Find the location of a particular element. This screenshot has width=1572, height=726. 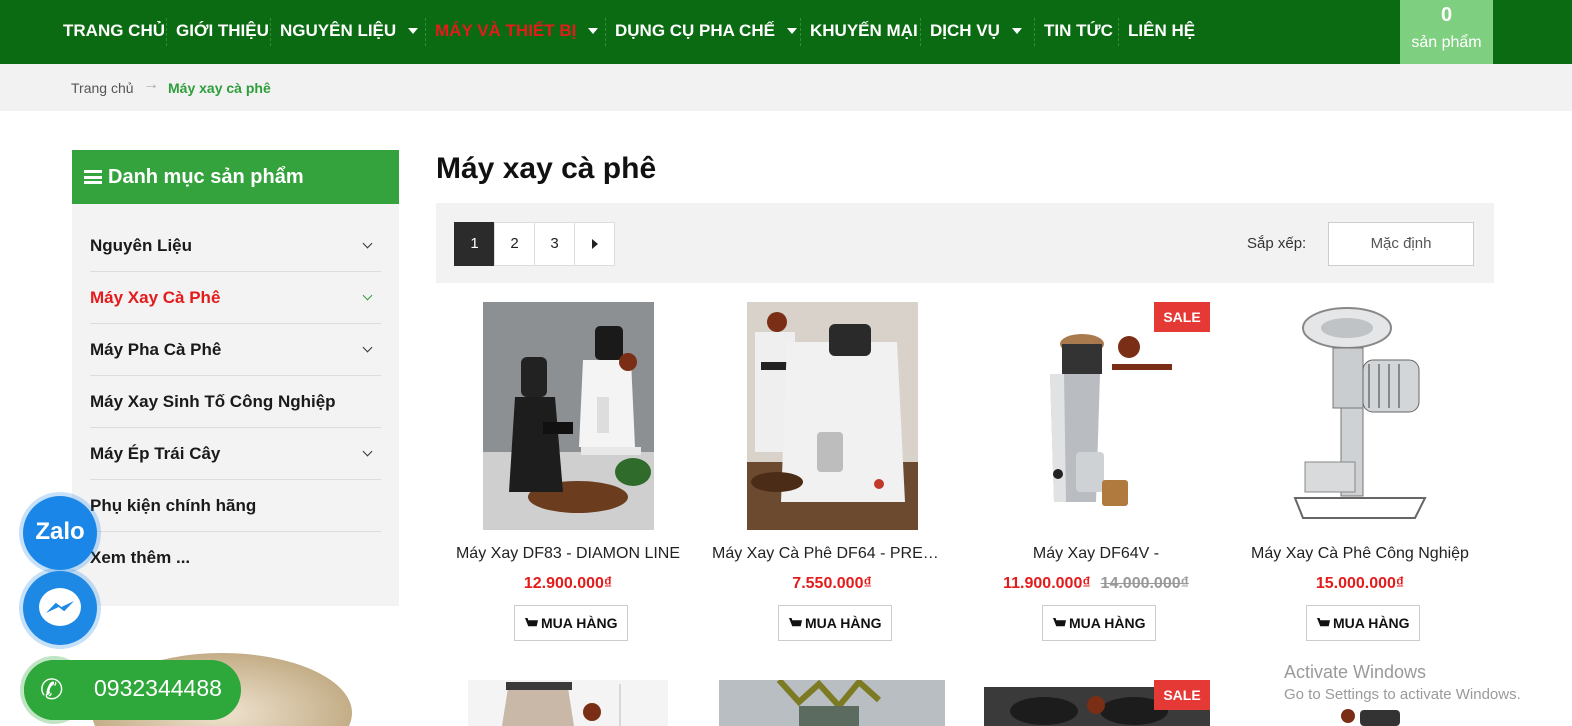

nav-item-promotions: KHUYẾN MẠI is located at coordinates (864, 32).